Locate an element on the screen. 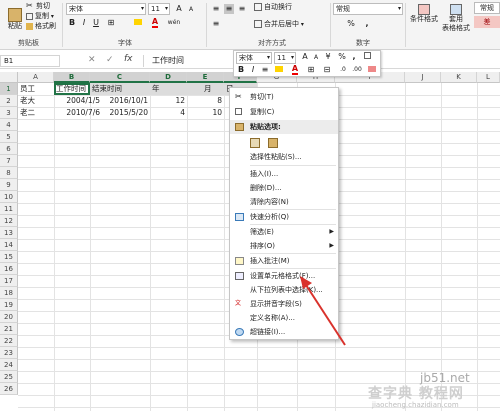 This screenshot has width=500, height=411. annotation-arrow is located at coordinates (323, 311).